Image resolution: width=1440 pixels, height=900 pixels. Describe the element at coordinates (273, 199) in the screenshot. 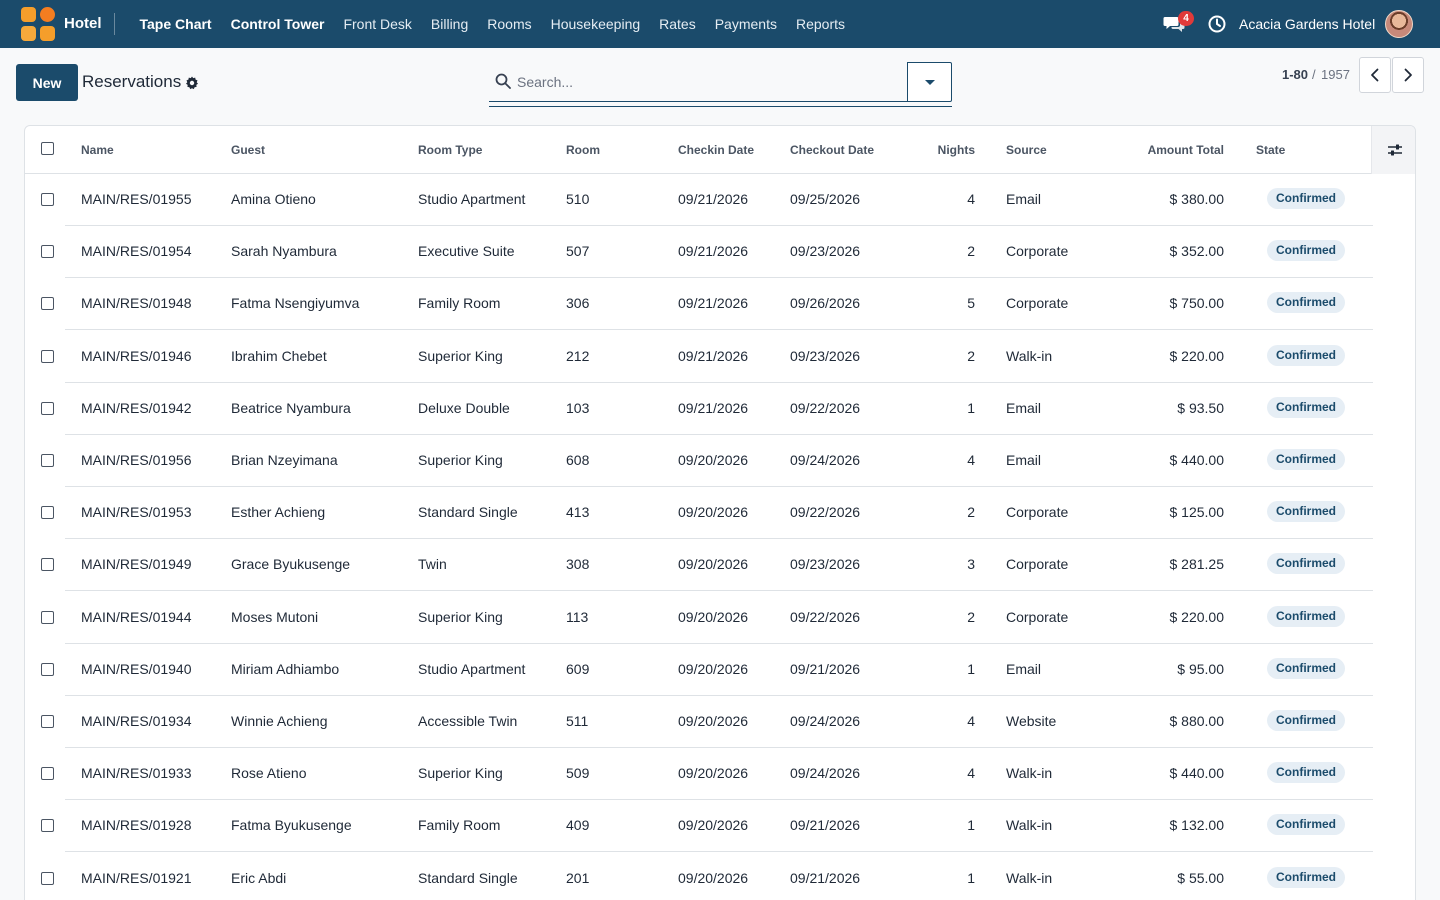

I see `cell-guest: Amina Otieno` at that location.